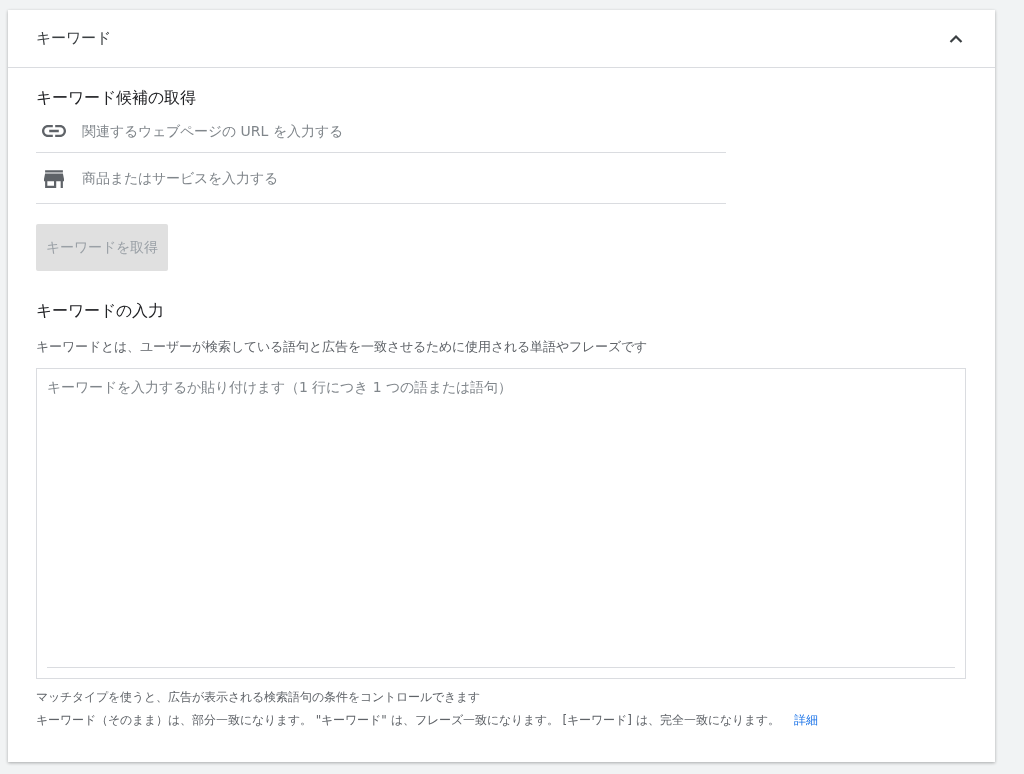 This screenshot has height=774, width=1024. Describe the element at coordinates (116, 98) in the screenshot. I see `section-heading: キーワード候補の取得` at that location.